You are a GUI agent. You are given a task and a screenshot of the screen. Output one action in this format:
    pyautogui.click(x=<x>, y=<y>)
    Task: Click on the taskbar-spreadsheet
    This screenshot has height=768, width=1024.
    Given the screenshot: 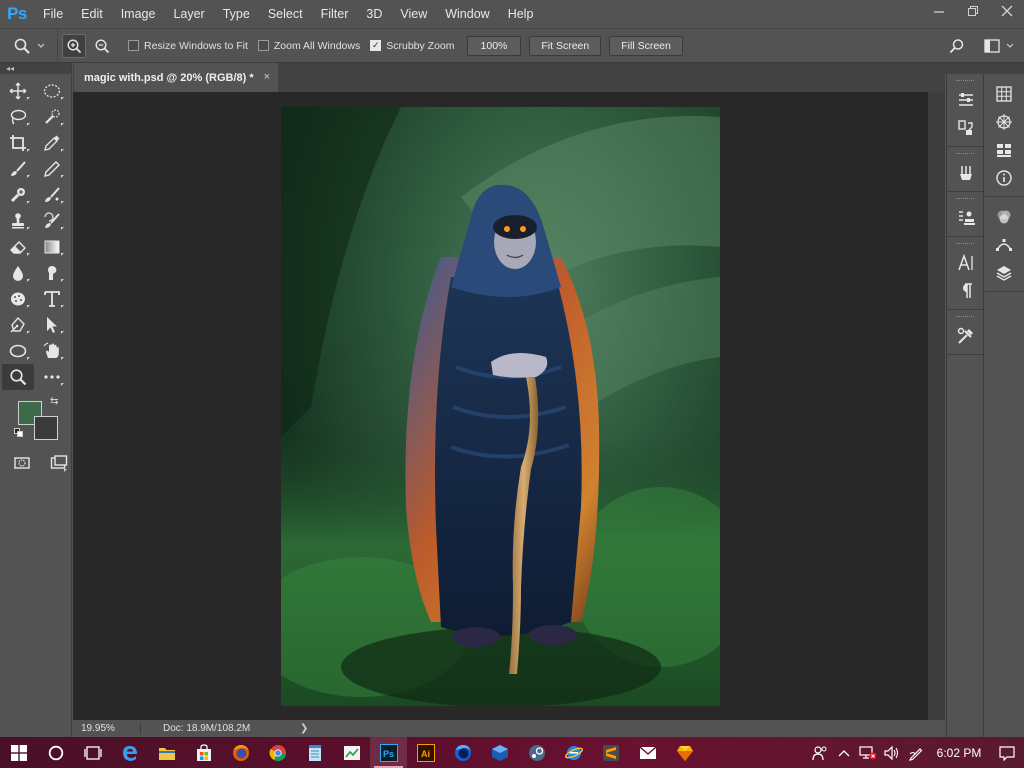 What is the action you would take?
    pyautogui.click(x=351, y=752)
    